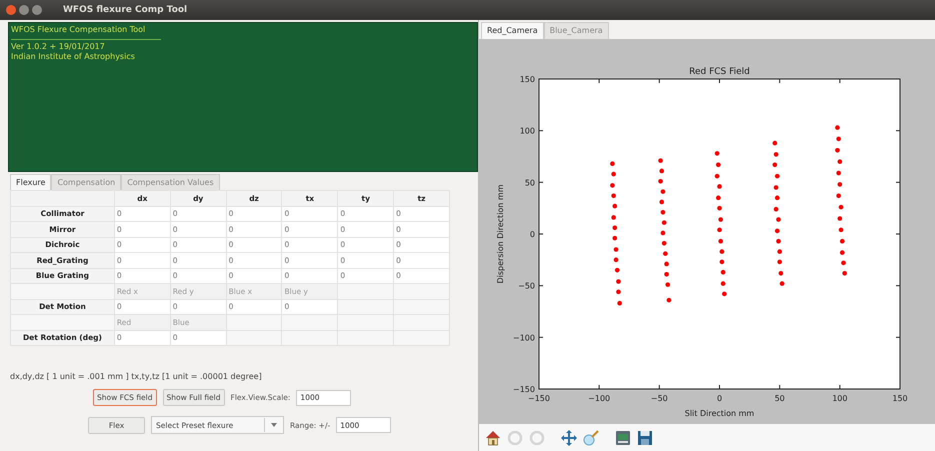  What do you see at coordinates (569, 438) in the screenshot?
I see `move-icon` at bounding box center [569, 438].